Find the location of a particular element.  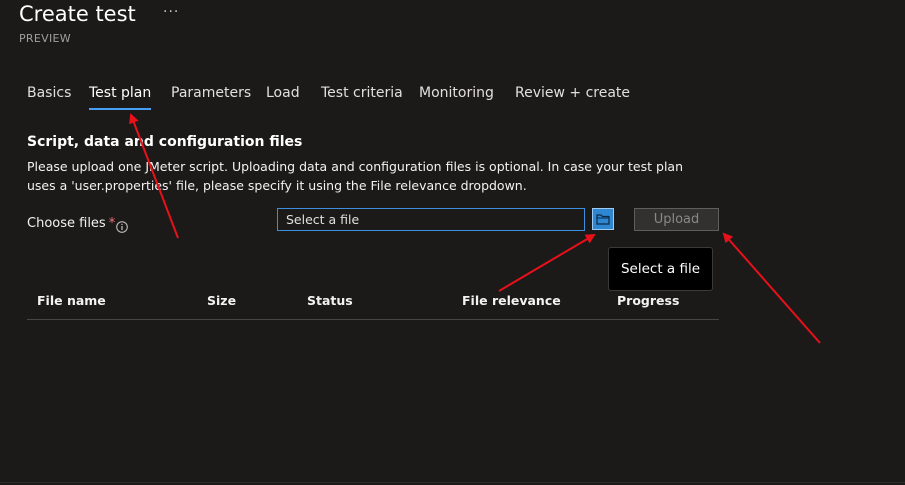

column-header-size: Size is located at coordinates (221, 300).